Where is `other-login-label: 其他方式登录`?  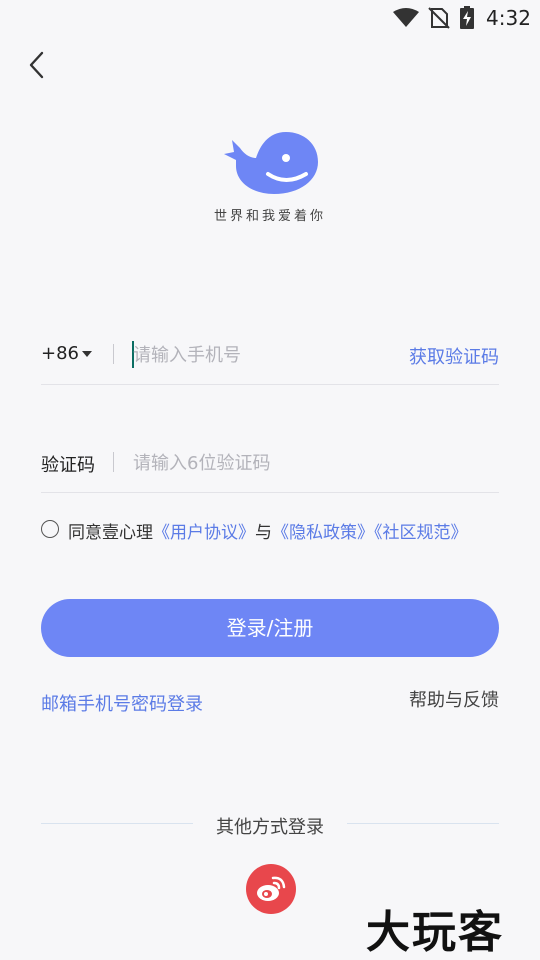 other-login-label: 其他方式登录 is located at coordinates (270, 827).